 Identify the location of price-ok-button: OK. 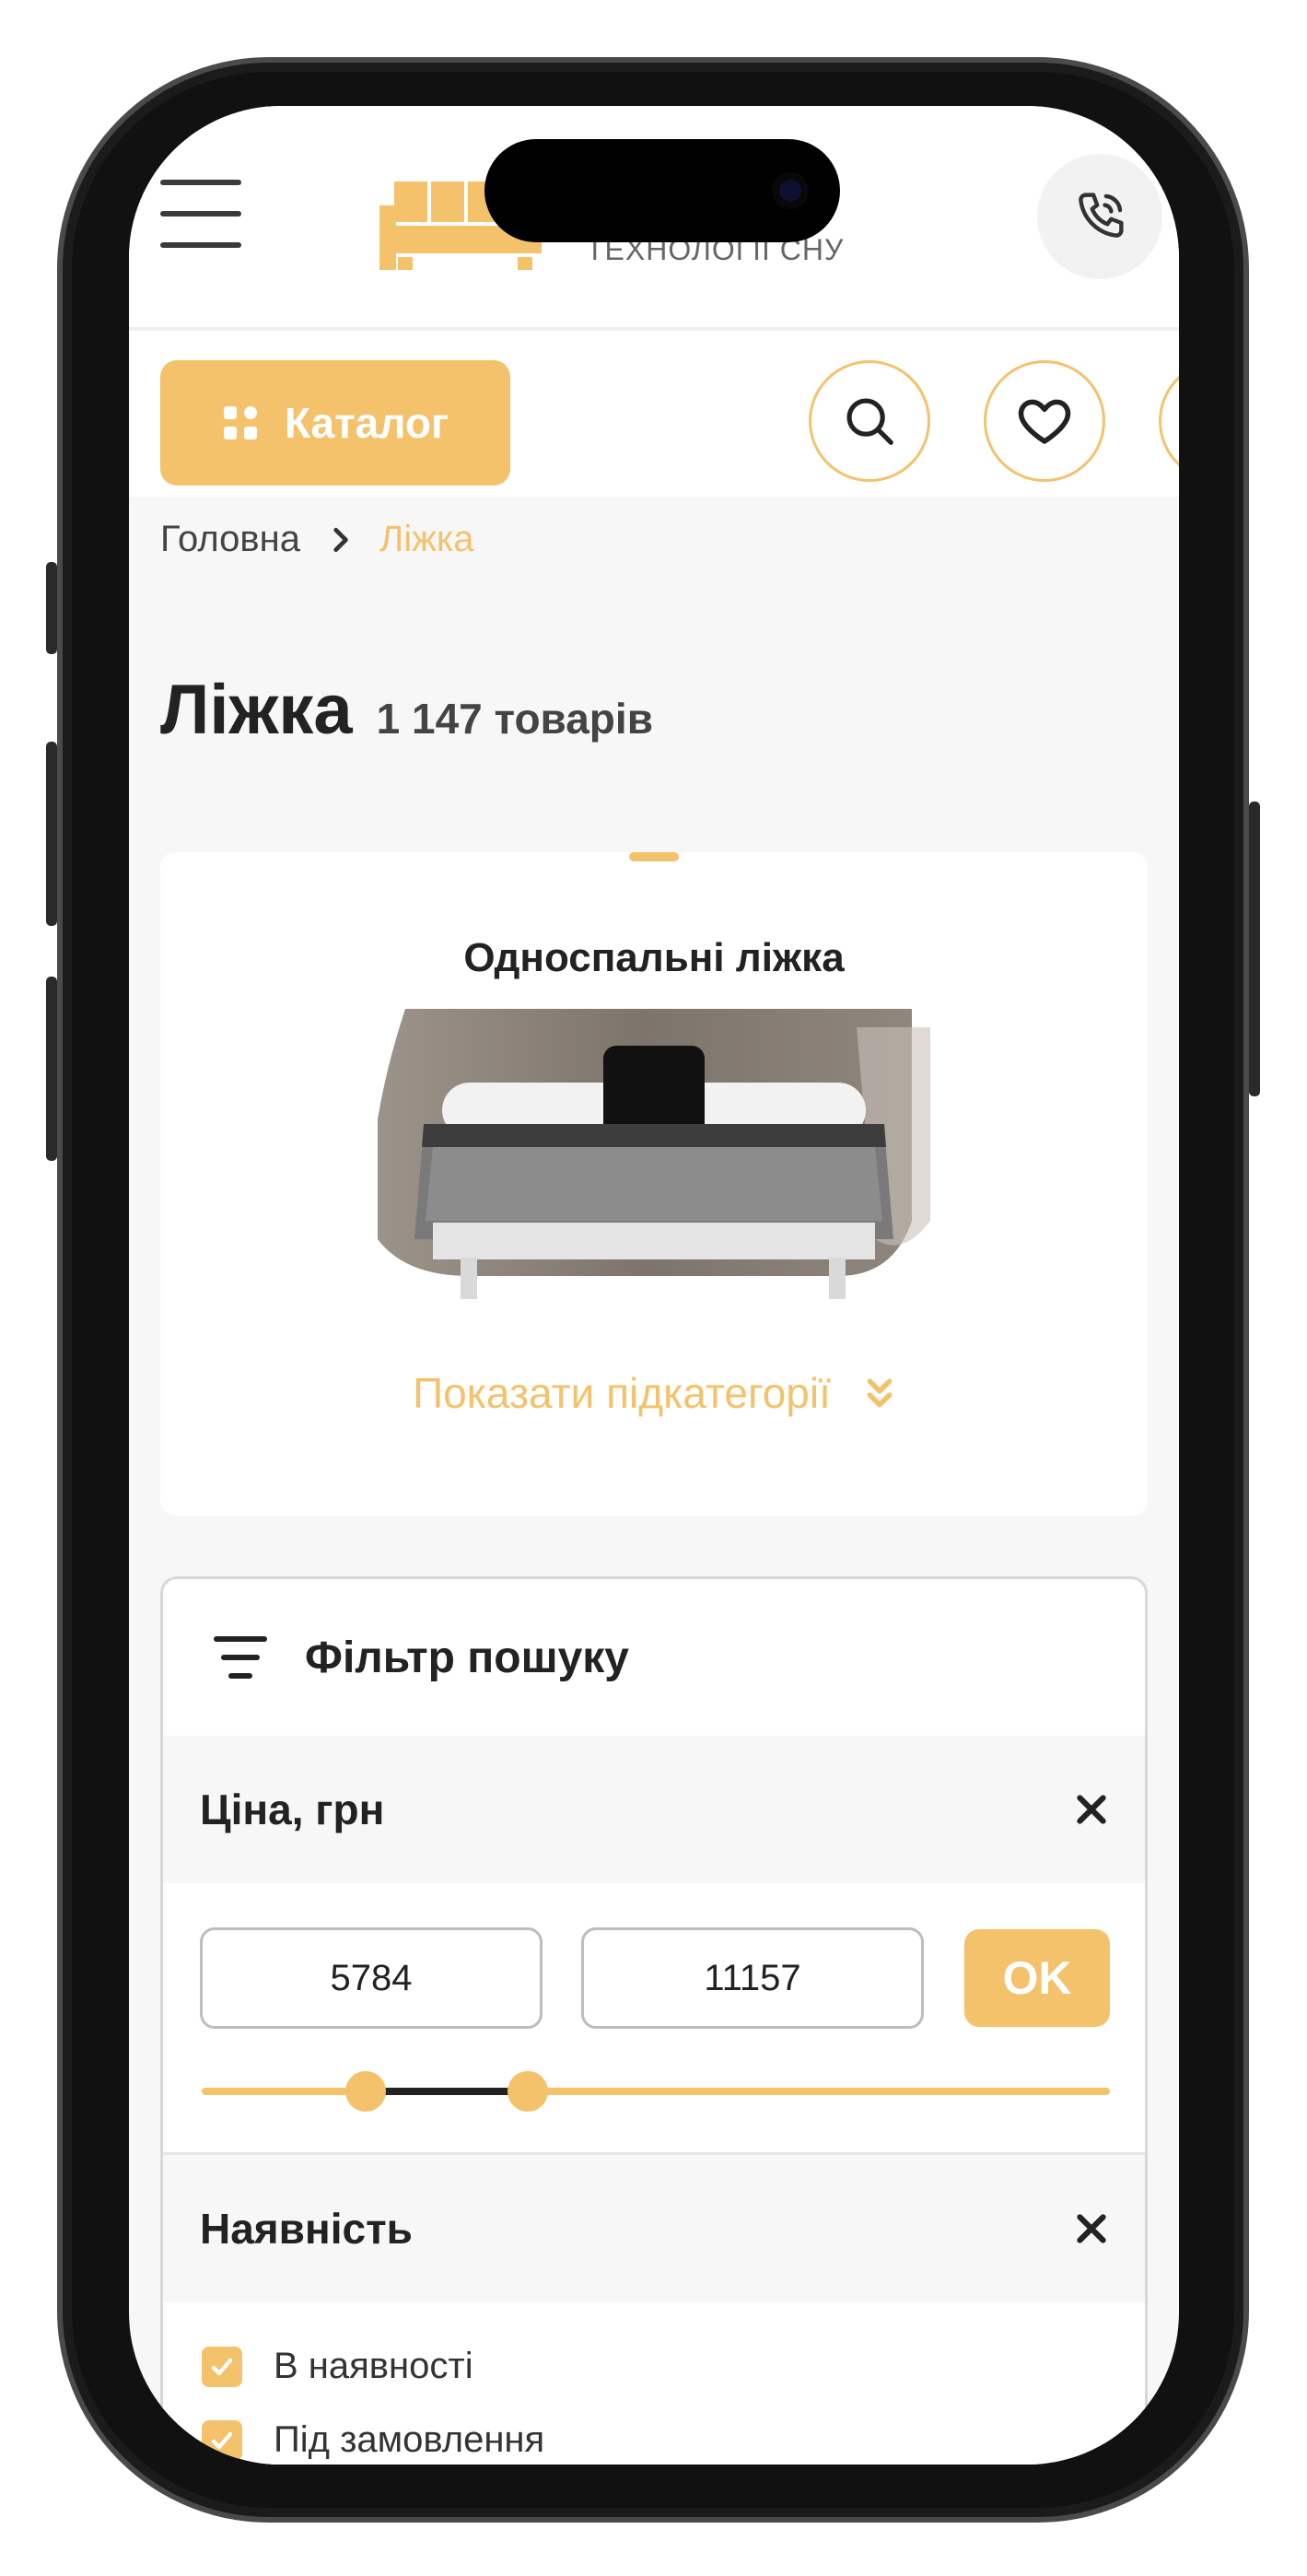
(1037, 1978).